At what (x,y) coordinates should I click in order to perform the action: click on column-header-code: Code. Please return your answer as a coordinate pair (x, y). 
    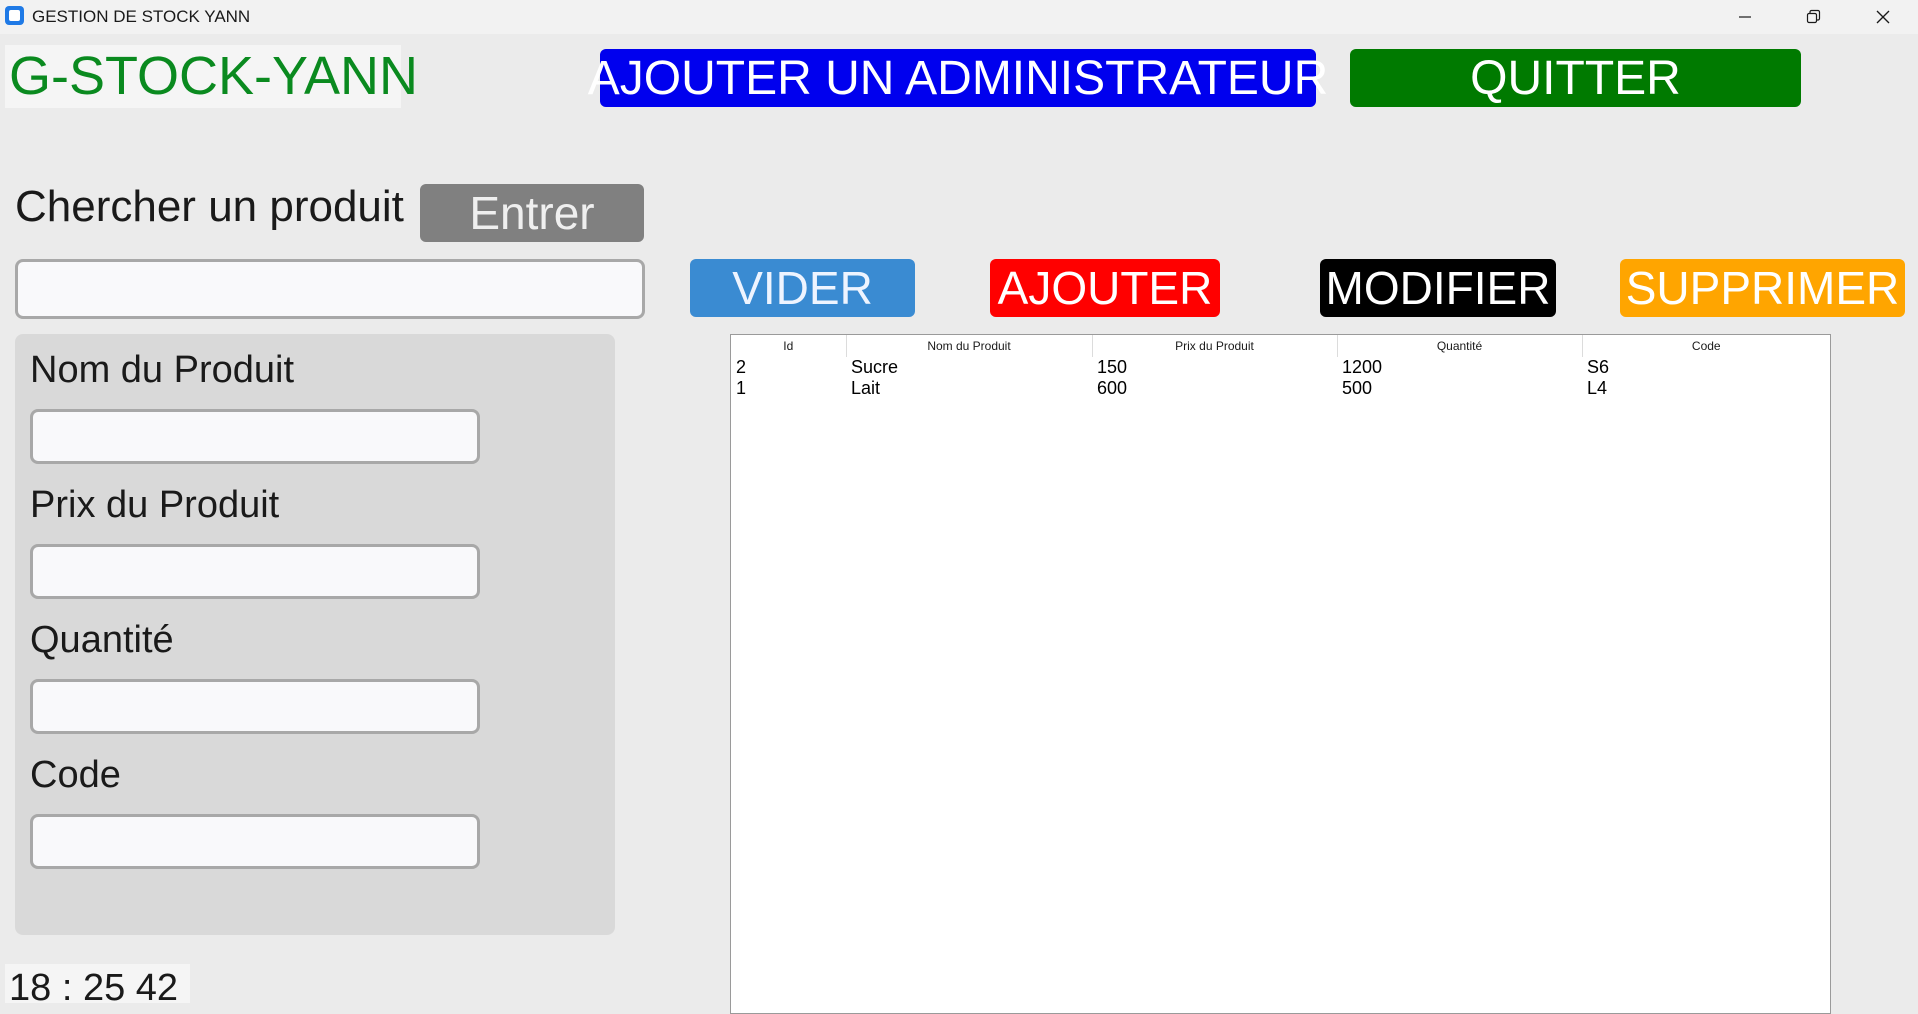
    Looking at the image, I should click on (1706, 346).